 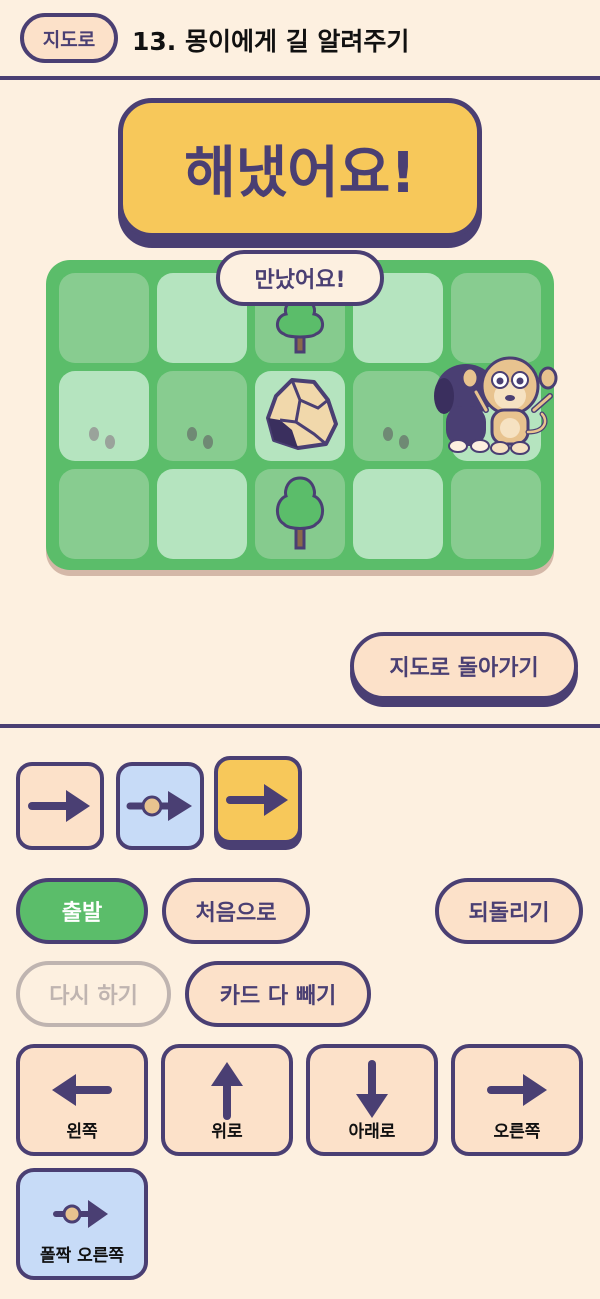 I want to click on sequence-card-right-active, so click(x=258, y=800).